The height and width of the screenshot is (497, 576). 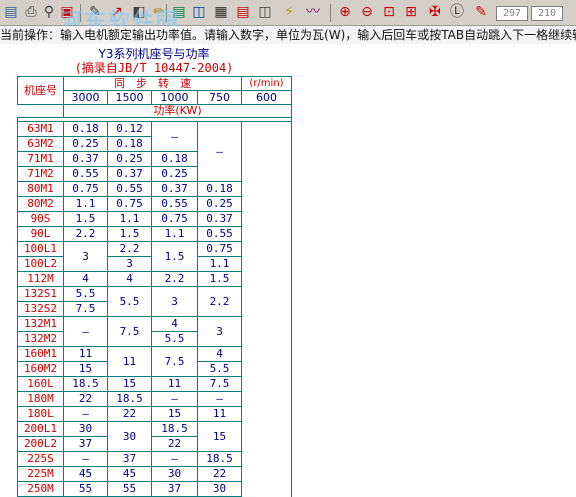 I want to click on tower-icon: ▤, so click(x=243, y=12).